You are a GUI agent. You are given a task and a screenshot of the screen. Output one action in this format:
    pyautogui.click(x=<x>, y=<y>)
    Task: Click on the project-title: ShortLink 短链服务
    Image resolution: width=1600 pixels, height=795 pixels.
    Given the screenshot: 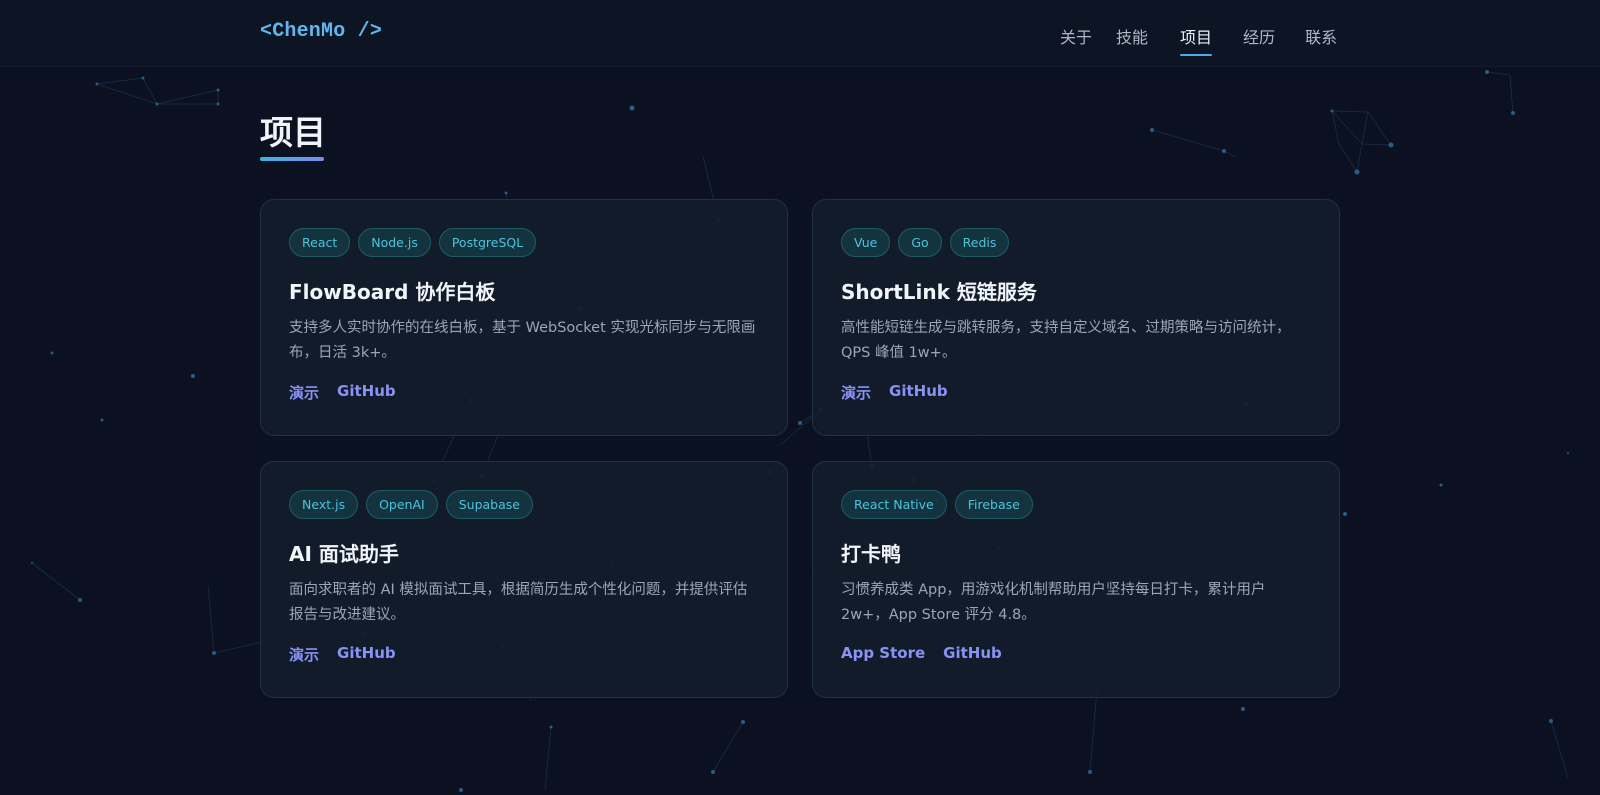 What is the action you would take?
    pyautogui.click(x=939, y=292)
    